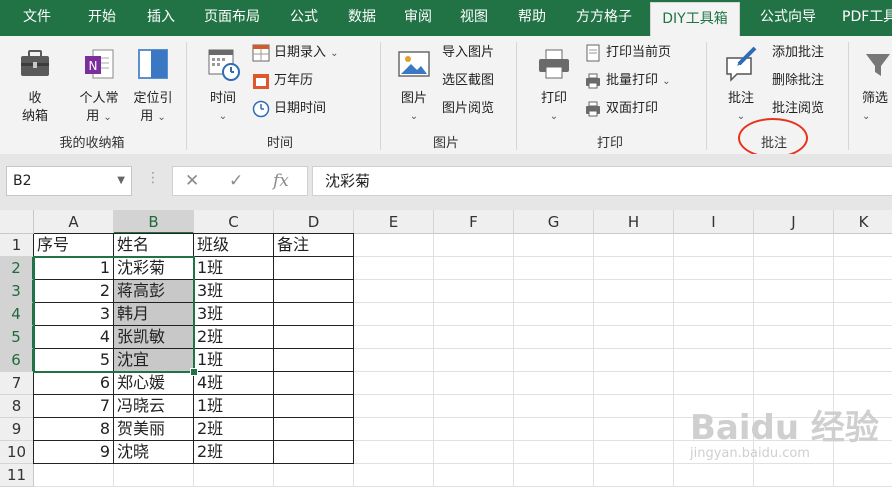 The height and width of the screenshot is (489, 892). What do you see at coordinates (863, 360) in the screenshot?
I see `cell-k6` at bounding box center [863, 360].